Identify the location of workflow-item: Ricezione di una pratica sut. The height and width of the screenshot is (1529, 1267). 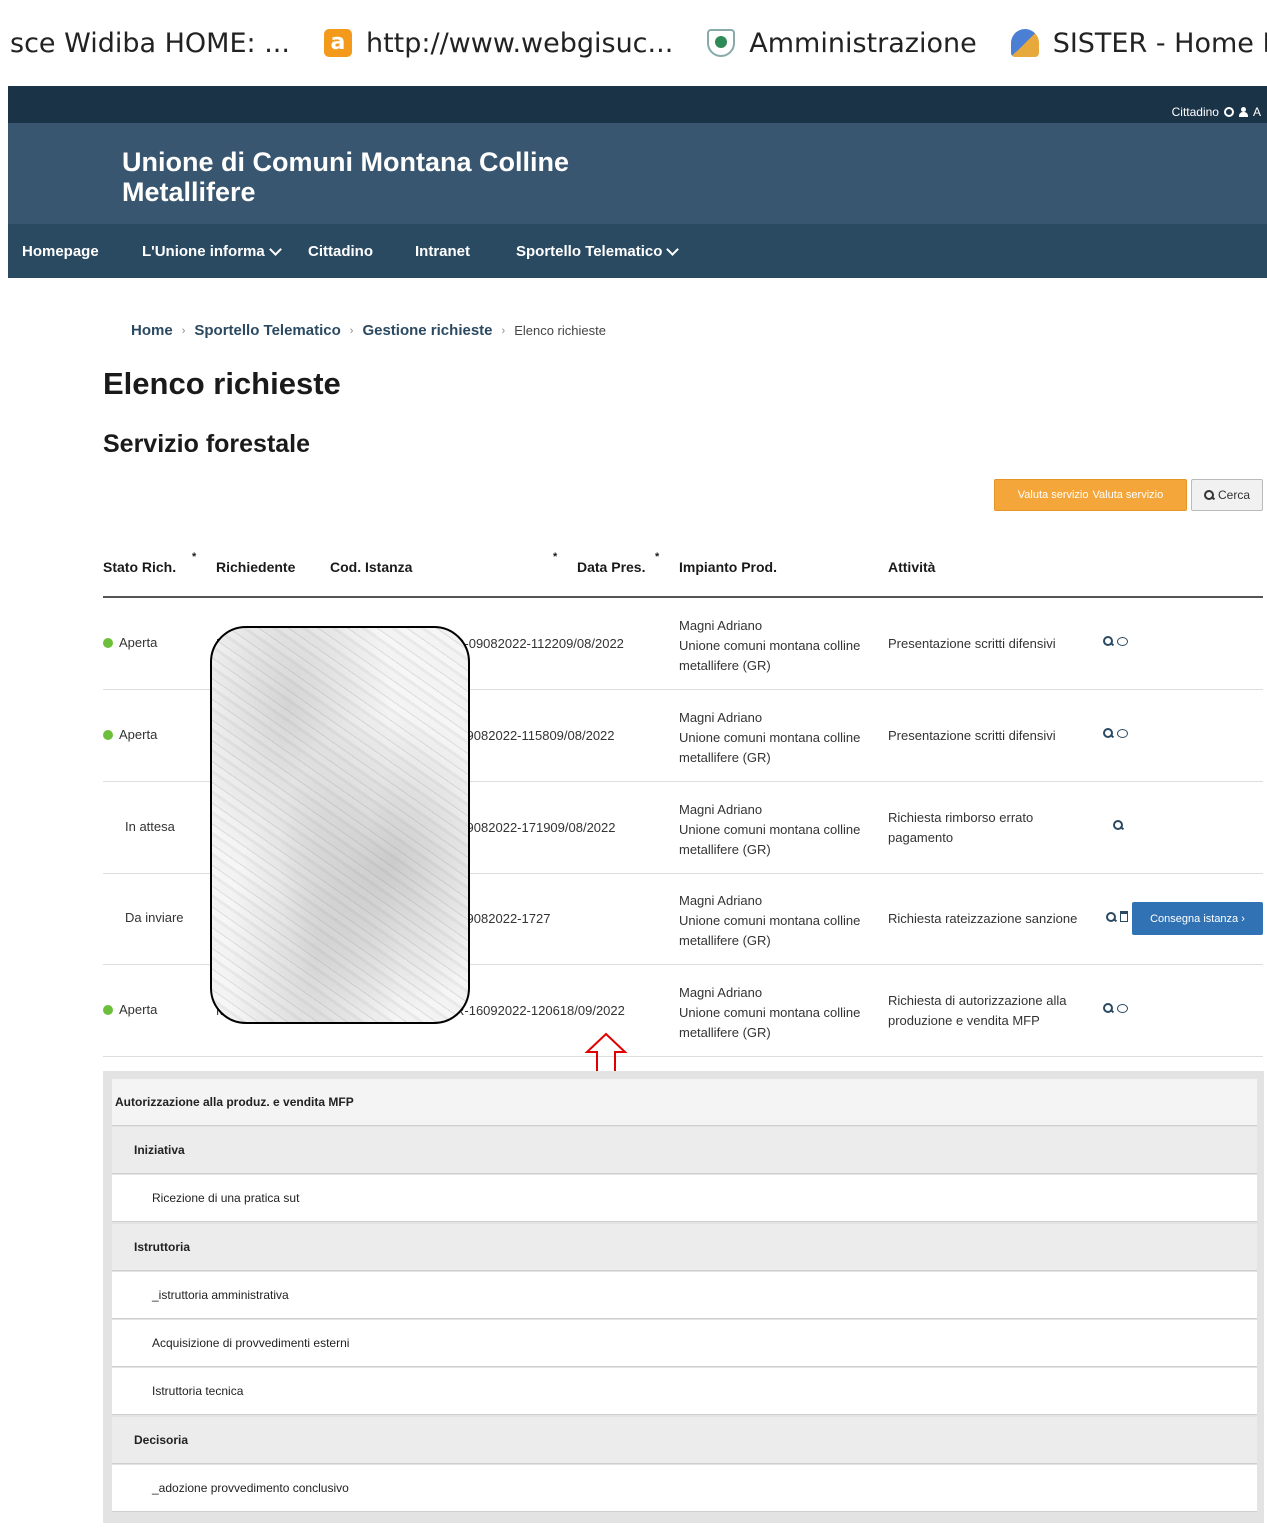
(684, 1198).